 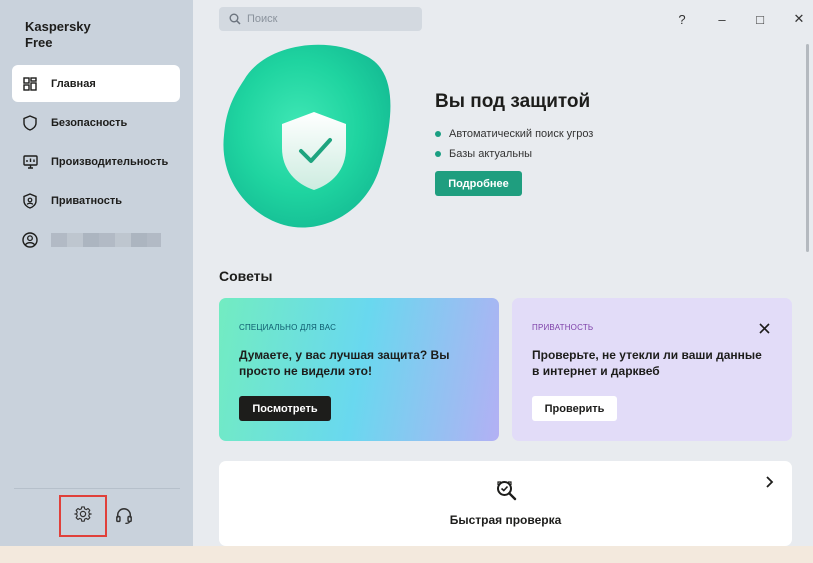 What do you see at coordinates (770, 482) in the screenshot?
I see `chevron-right-icon` at bounding box center [770, 482].